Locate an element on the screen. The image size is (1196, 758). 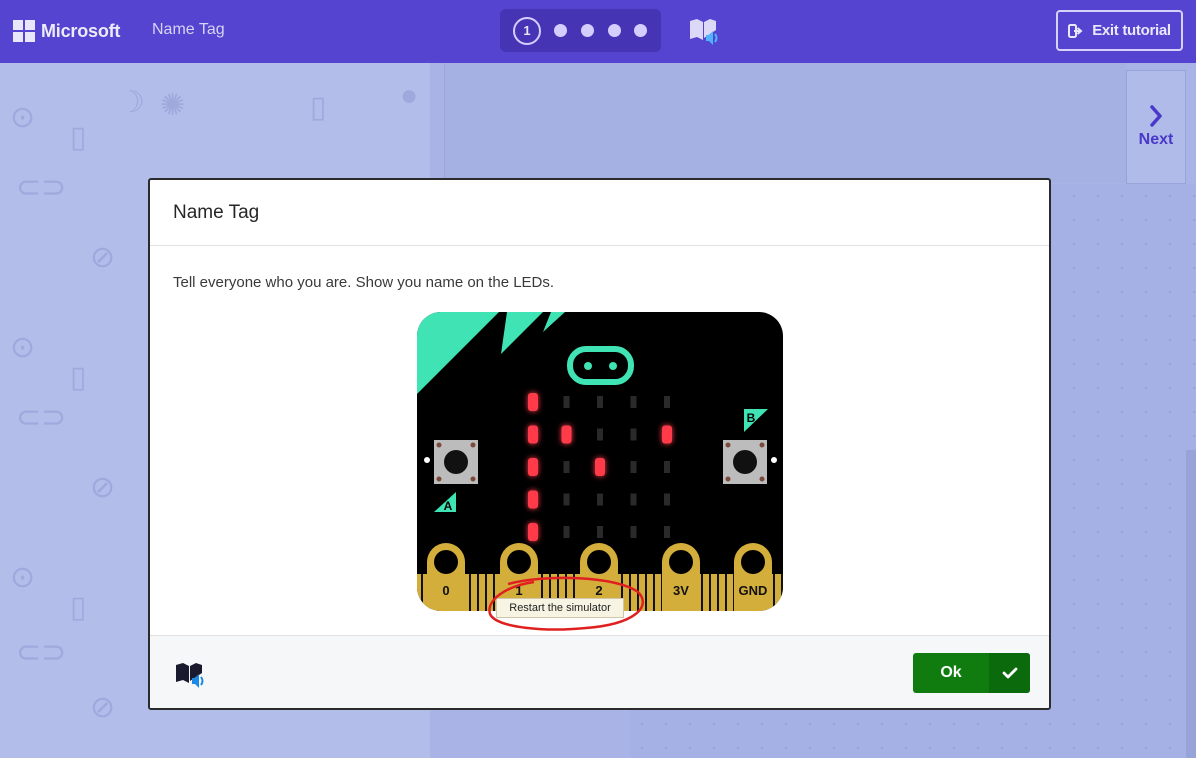
pin-label: GND is located at coordinates (753, 590).